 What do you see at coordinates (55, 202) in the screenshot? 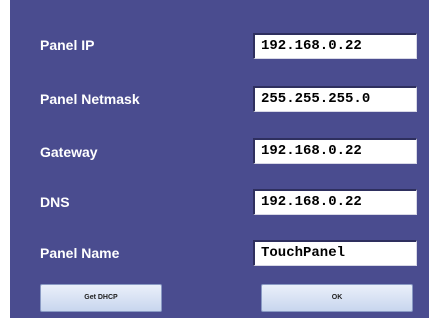
I see `dns-label: DNS` at bounding box center [55, 202].